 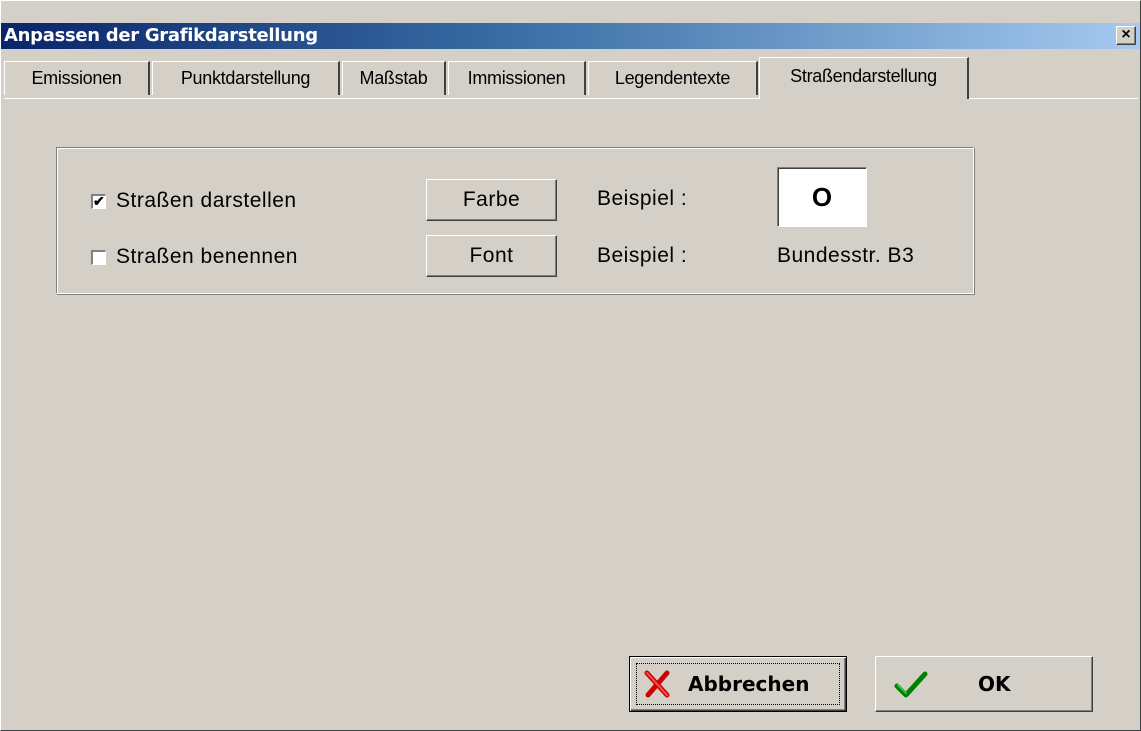 I want to click on focus-rectangle, so click(x=738, y=684).